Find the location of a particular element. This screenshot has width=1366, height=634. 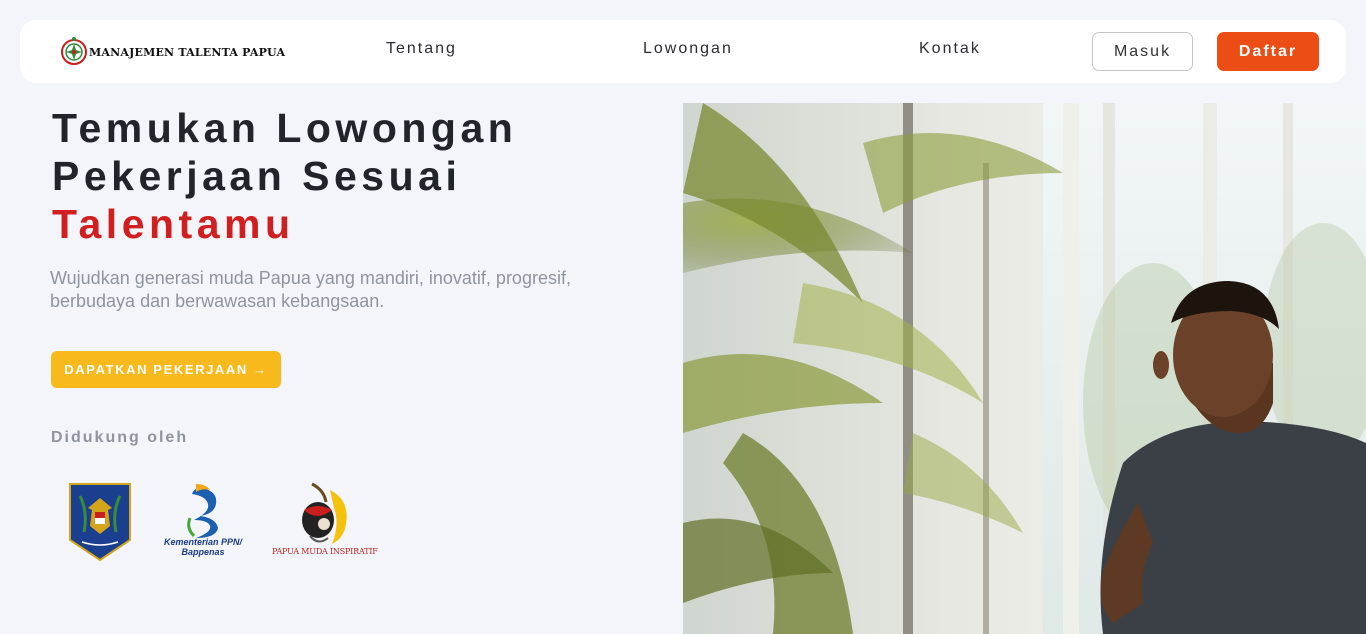

kemendagri-logo is located at coordinates (100, 522).